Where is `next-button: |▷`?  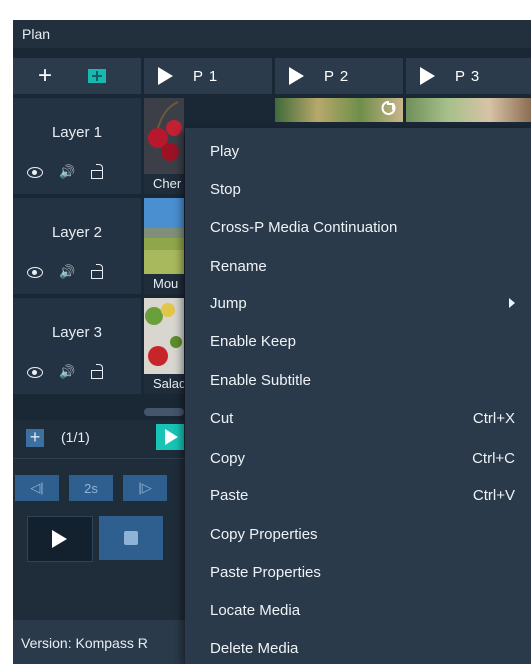 next-button: |▷ is located at coordinates (145, 488).